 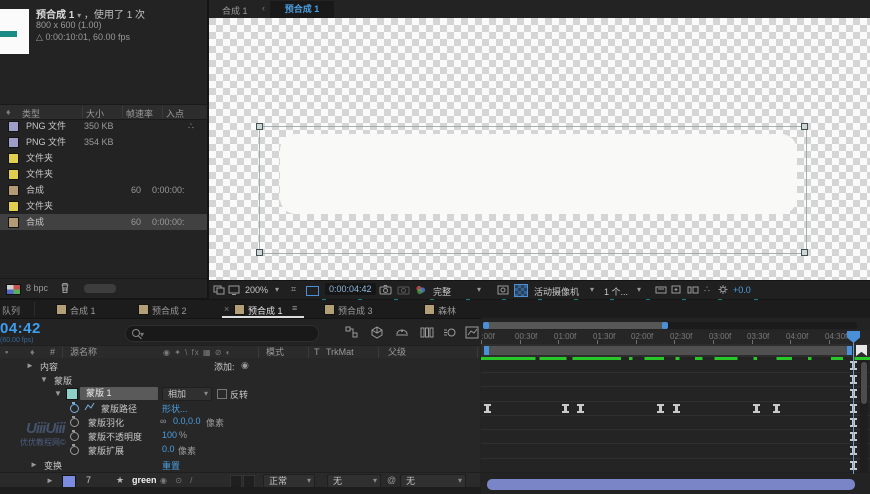 What do you see at coordinates (74, 449) in the screenshot?
I see `mask-expansion-stopwatch-icon` at bounding box center [74, 449].